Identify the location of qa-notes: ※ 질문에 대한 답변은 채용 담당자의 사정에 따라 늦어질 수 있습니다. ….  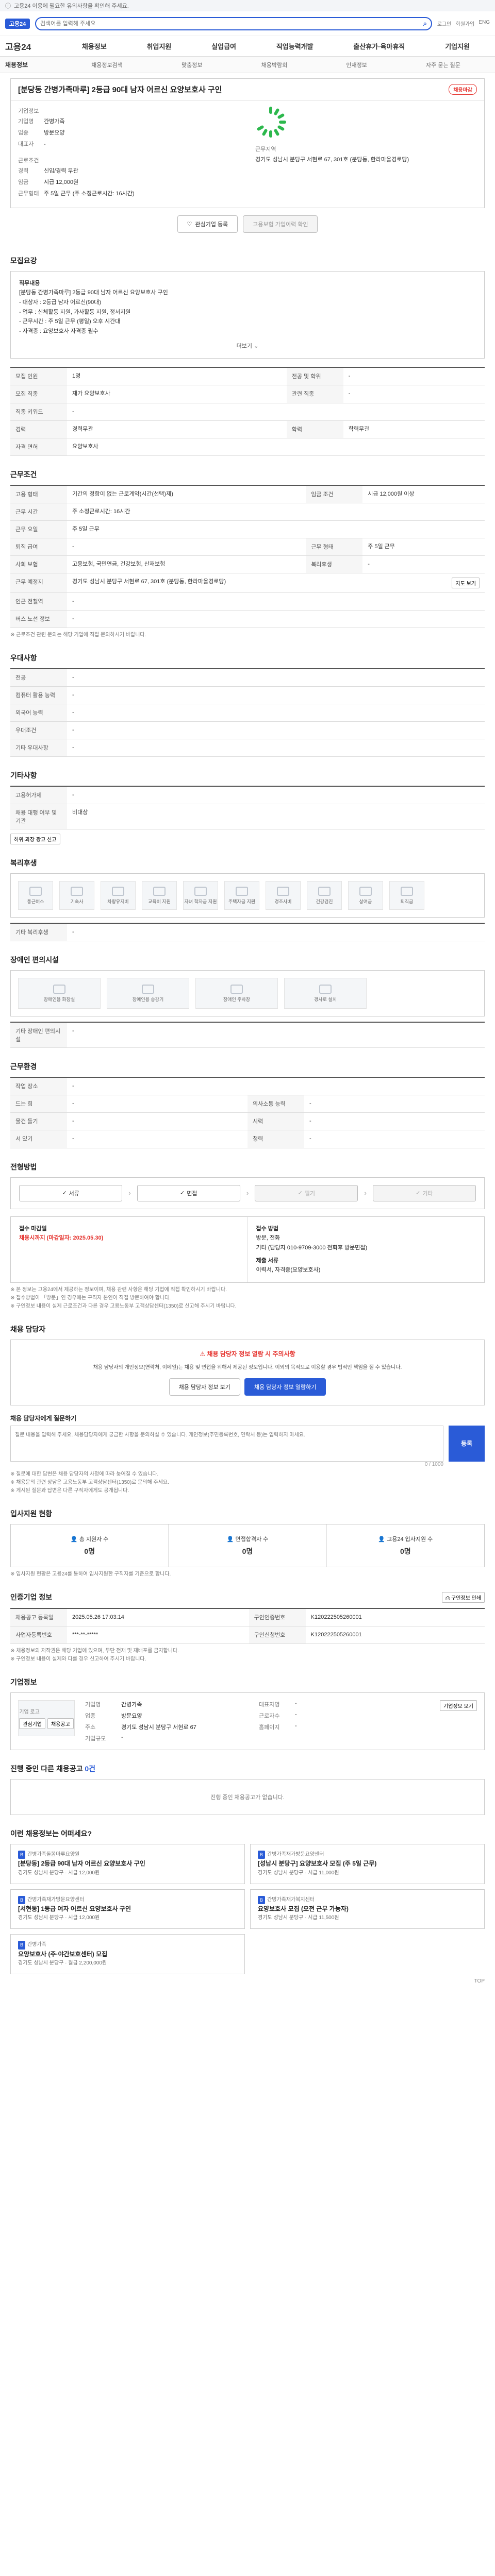
(90, 1482).